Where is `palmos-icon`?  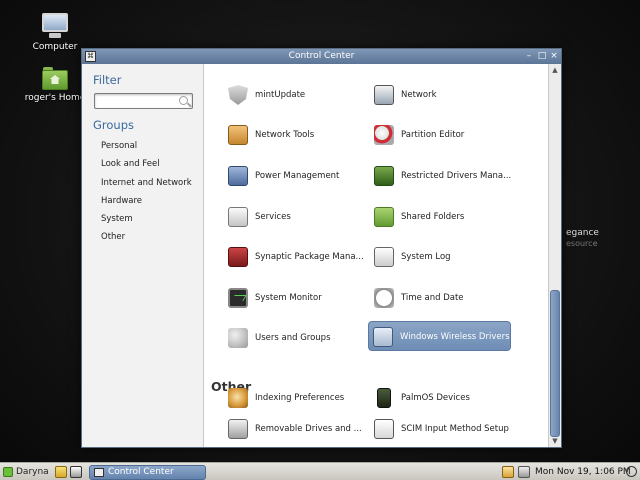
palmos-icon is located at coordinates (384, 398).